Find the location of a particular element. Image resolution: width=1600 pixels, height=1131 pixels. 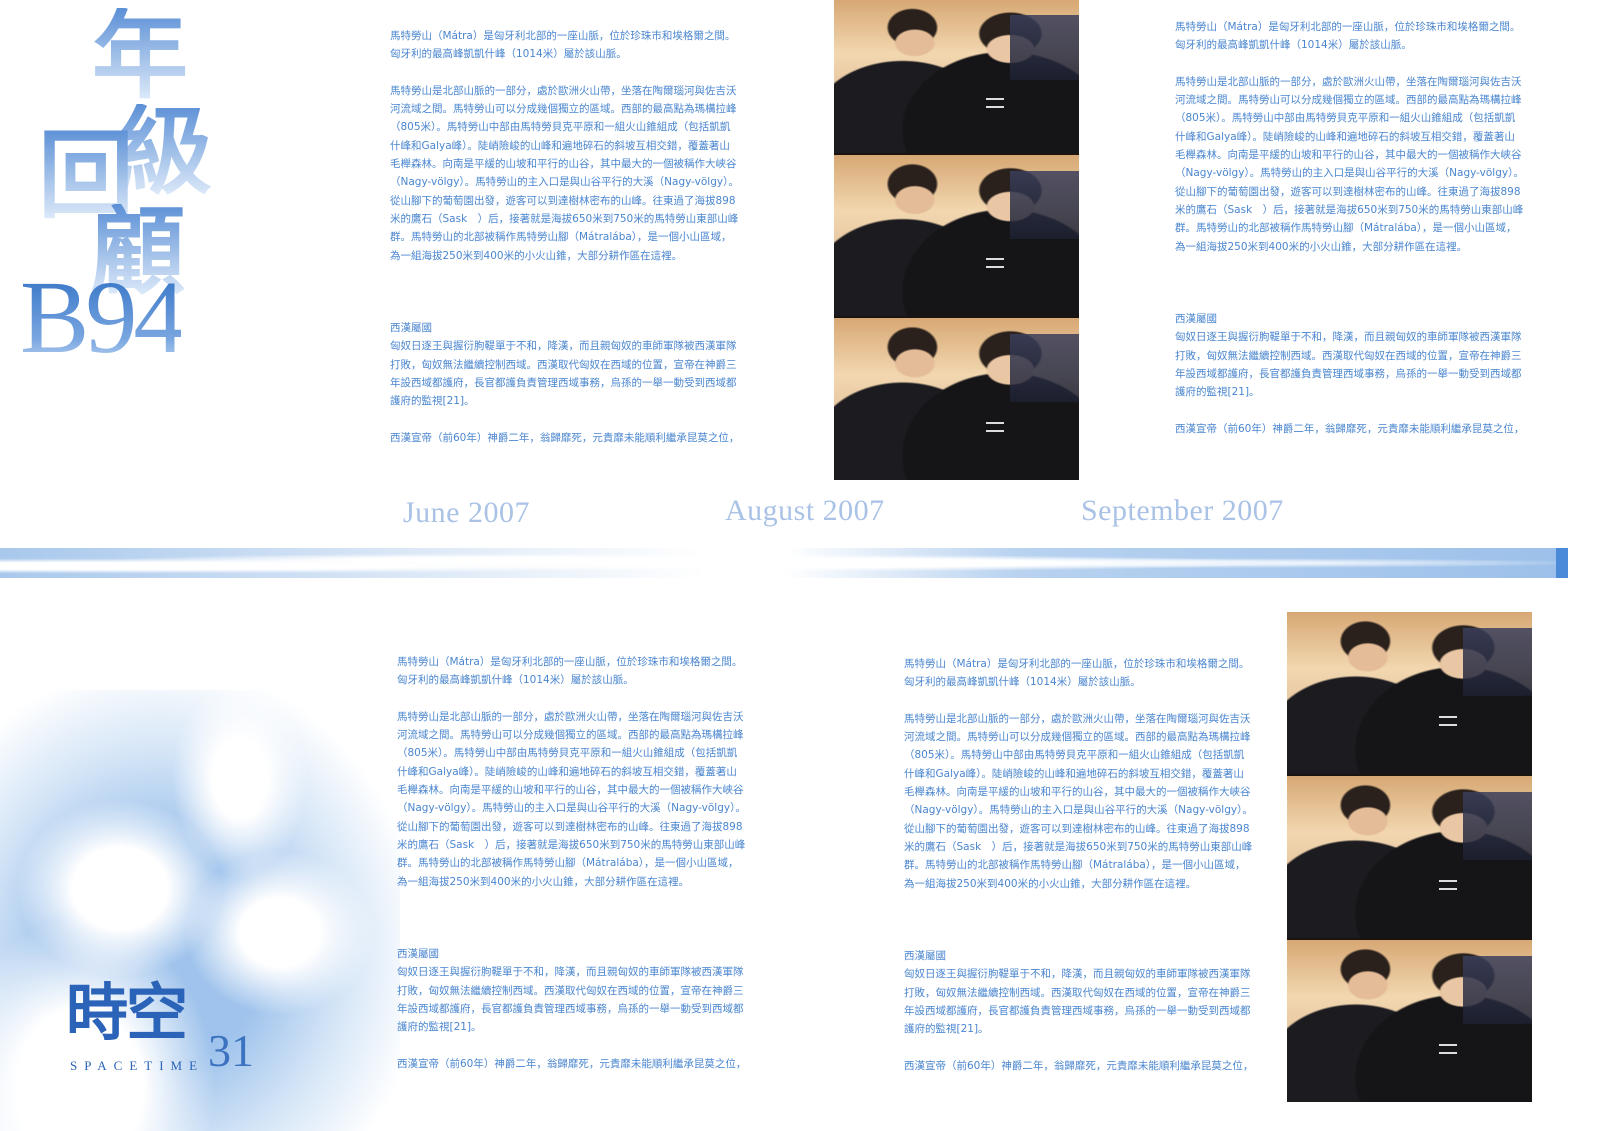

brand-subtitle: SPACETIME is located at coordinates (137, 1065).